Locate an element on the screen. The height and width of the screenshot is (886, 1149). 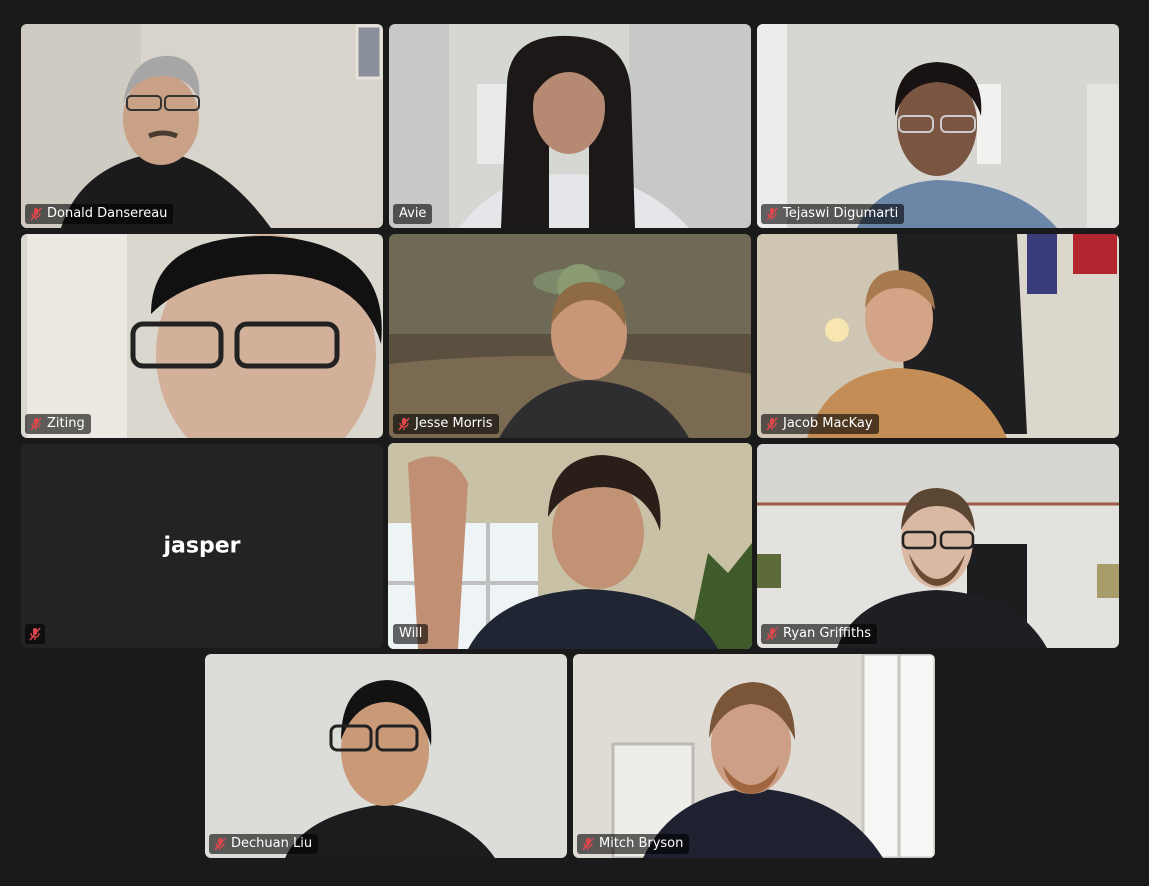
participant-tile-mitch-bryson: Mitch Bryson is located at coordinates (754, 756).